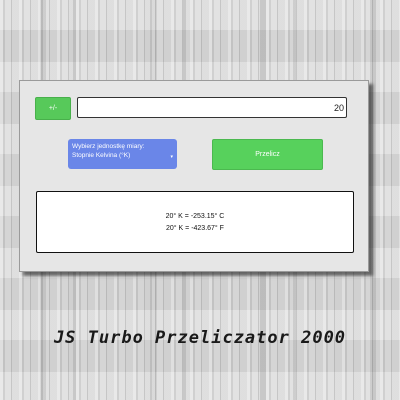  Describe the element at coordinates (212, 107) in the screenshot. I see `value-input` at that location.